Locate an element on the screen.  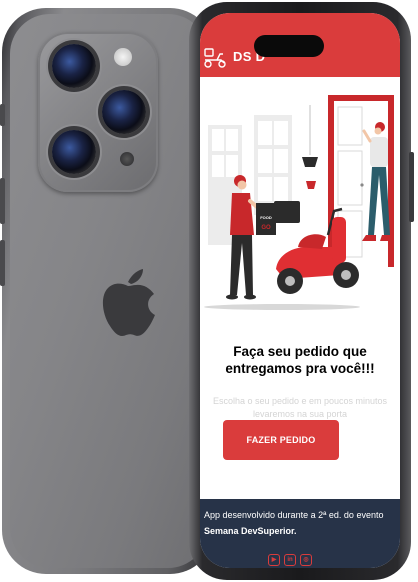
volume-up-button is located at coordinates (2, 201).